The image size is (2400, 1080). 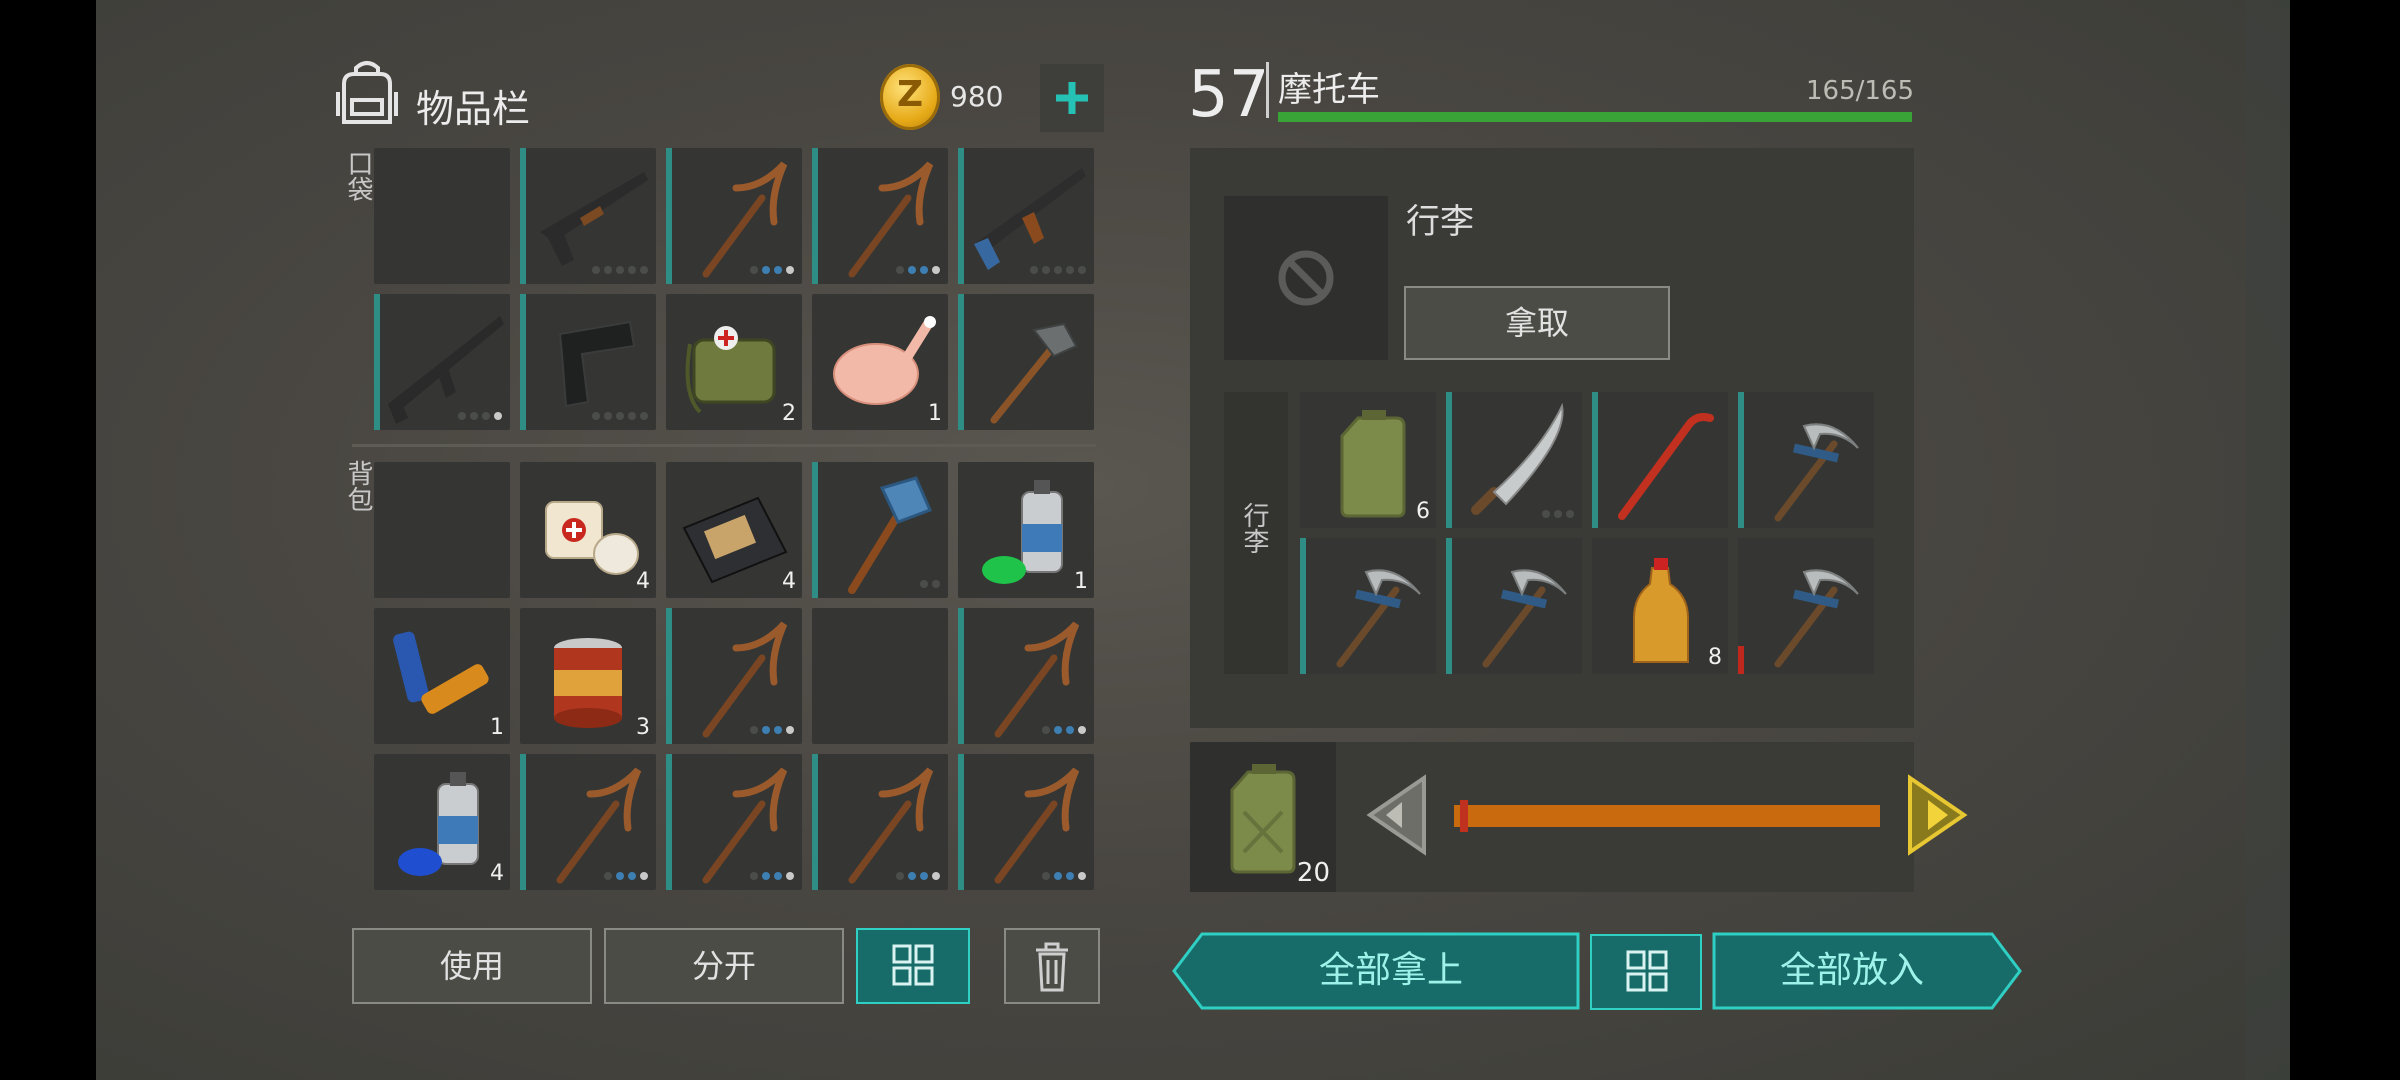 What do you see at coordinates (1368, 460) in the screenshot?
I see `trunk-slot: 6` at bounding box center [1368, 460].